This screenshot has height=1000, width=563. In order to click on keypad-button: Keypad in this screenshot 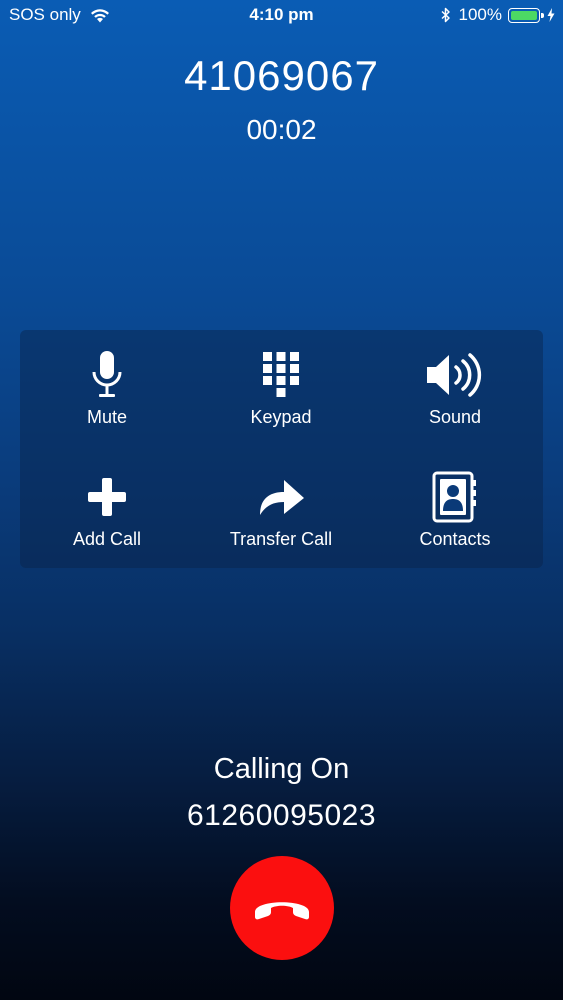, I will do `click(281, 387)`.